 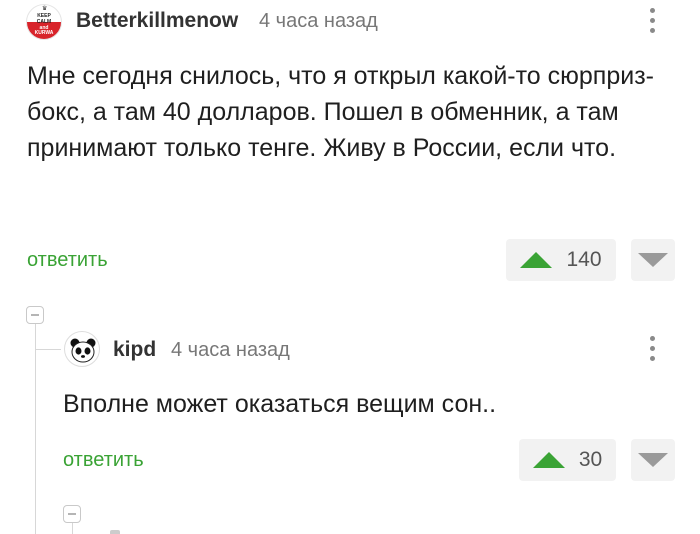 What do you see at coordinates (48, 349) in the screenshot?
I see `thread-branch` at bounding box center [48, 349].